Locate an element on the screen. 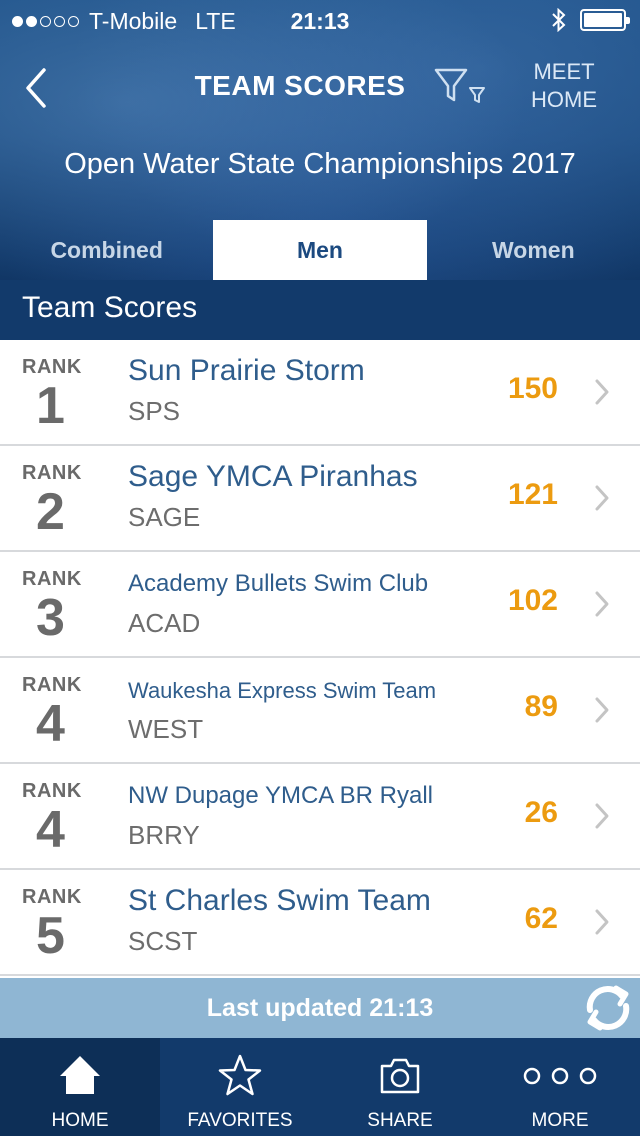 The height and width of the screenshot is (1136, 640). rank-number: 5 is located at coordinates (50, 936).